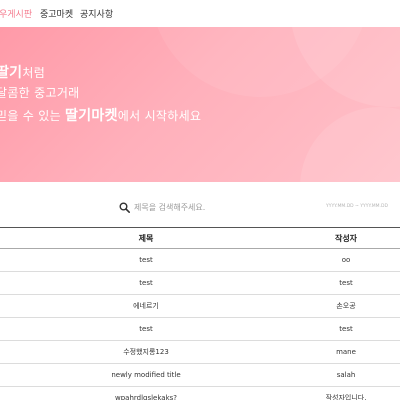  What do you see at coordinates (346, 352) in the screenshot?
I see `row-author: mane` at bounding box center [346, 352].